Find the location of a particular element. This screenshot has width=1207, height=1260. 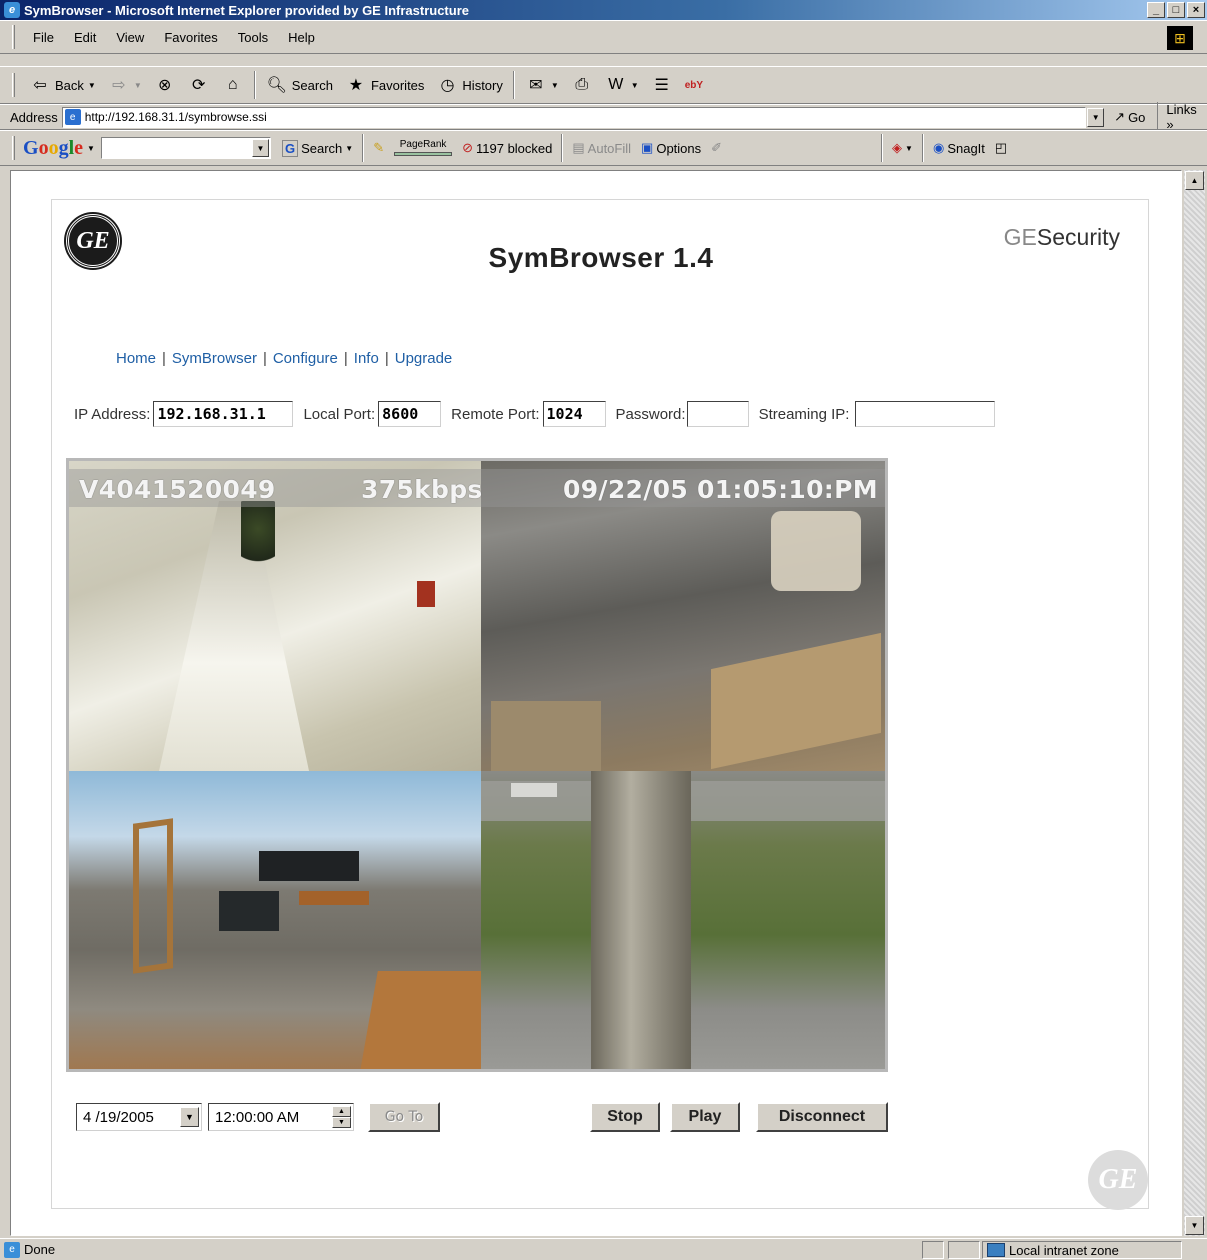

google-search-dropdown: ▼ is located at coordinates (260, 148).